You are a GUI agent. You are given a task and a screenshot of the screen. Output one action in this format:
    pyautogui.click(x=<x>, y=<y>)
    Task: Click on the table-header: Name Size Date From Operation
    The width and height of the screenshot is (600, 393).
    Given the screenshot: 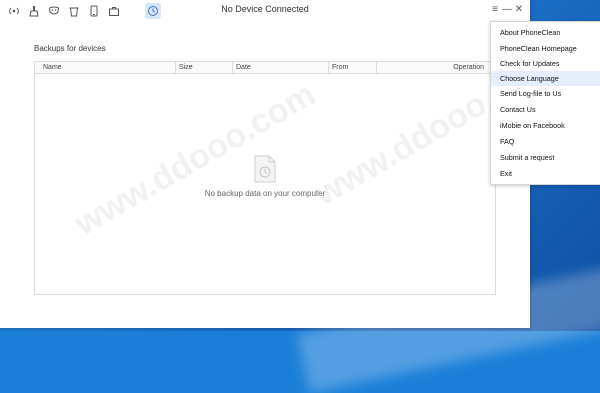 What is the action you would take?
    pyautogui.click(x=265, y=68)
    